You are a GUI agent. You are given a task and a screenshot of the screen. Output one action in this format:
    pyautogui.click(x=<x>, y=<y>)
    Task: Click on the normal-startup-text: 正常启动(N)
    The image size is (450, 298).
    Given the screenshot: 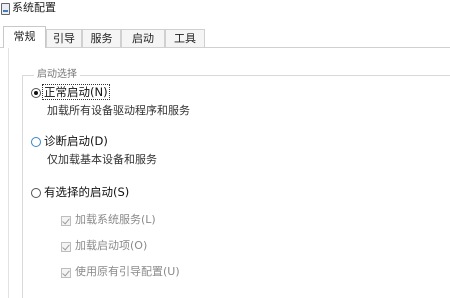 What is the action you would take?
    pyautogui.click(x=76, y=92)
    